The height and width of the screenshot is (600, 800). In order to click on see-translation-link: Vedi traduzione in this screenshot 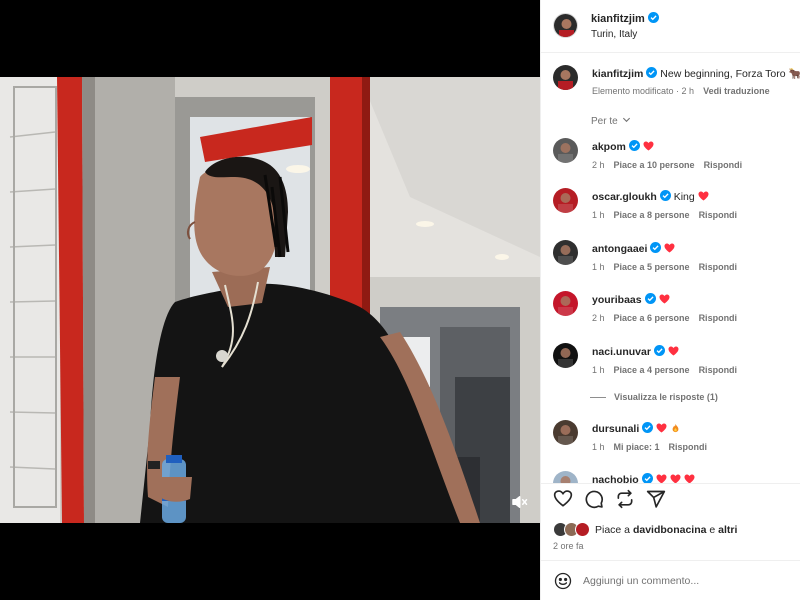, I will do `click(736, 91)`.